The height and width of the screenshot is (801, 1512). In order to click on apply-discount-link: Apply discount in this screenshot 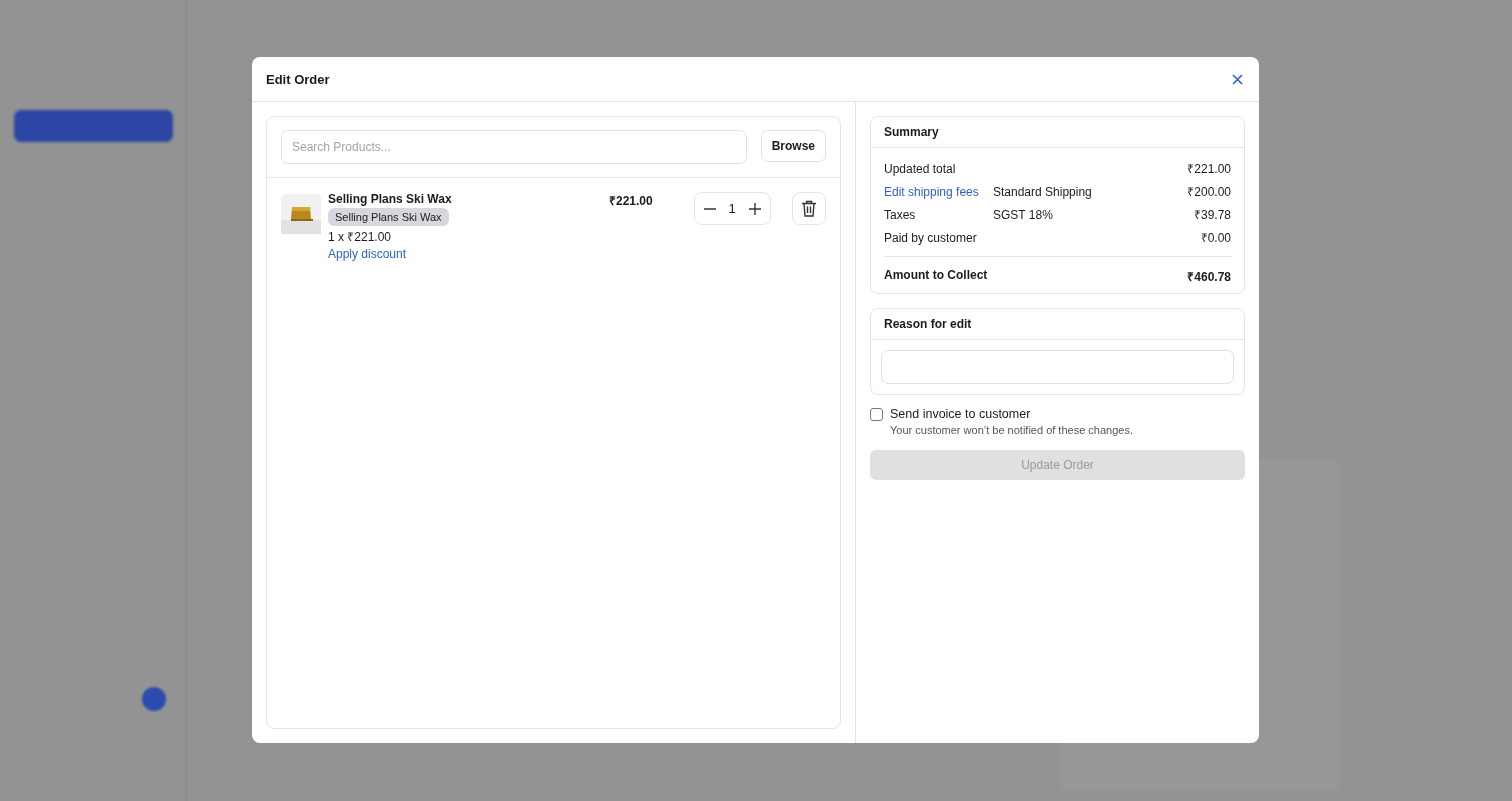, I will do `click(367, 254)`.